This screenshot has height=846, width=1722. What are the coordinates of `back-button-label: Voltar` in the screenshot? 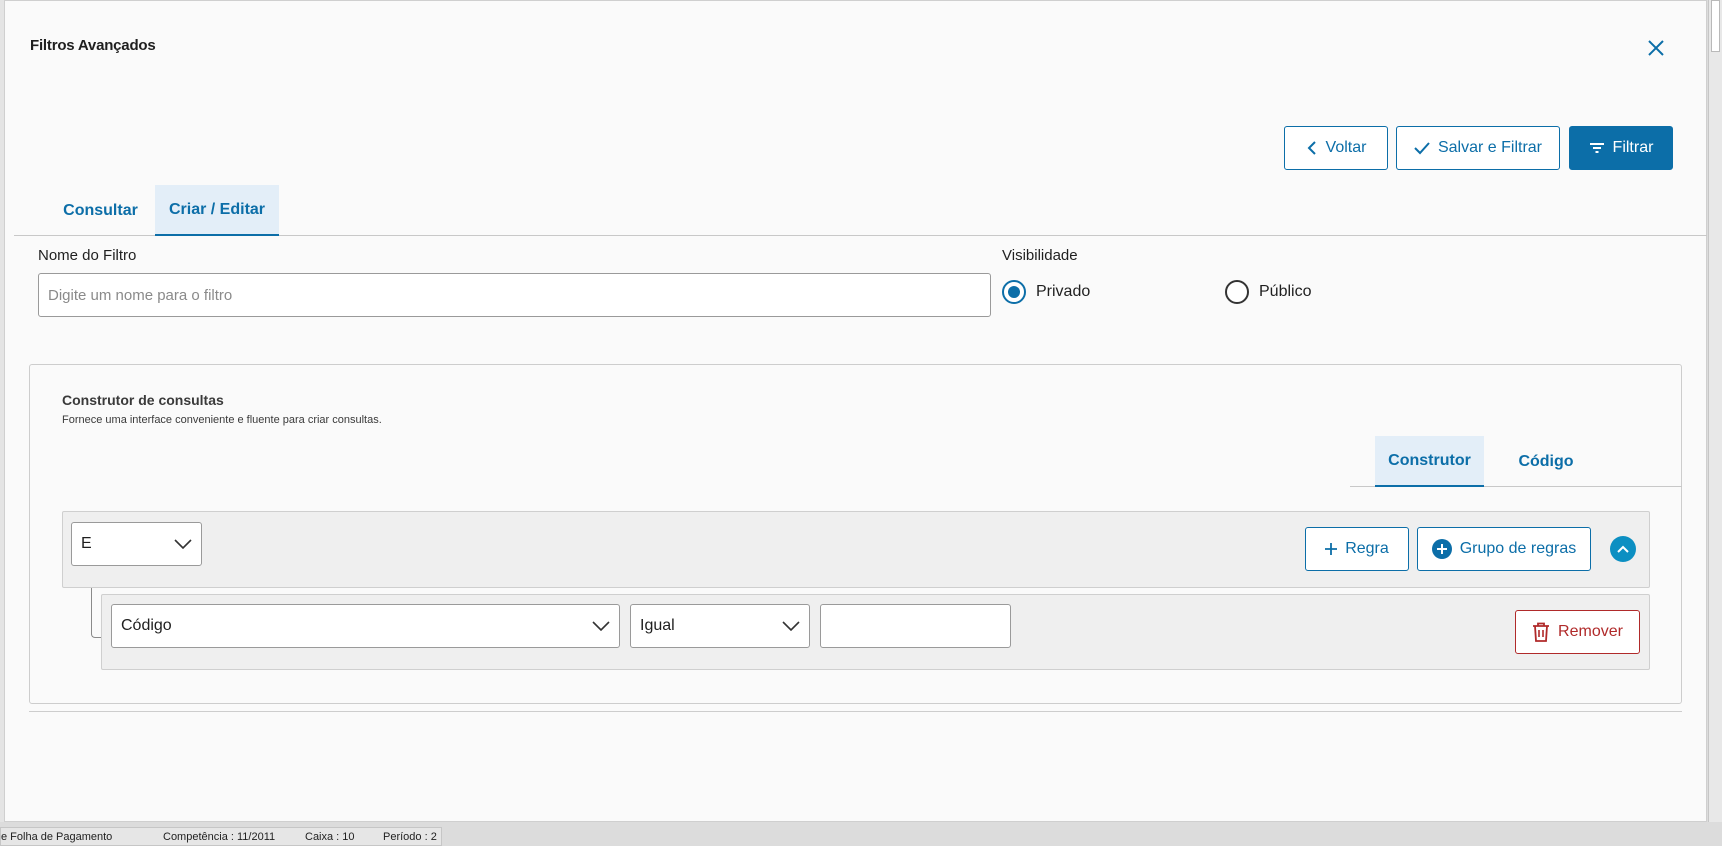 It's located at (1346, 147).